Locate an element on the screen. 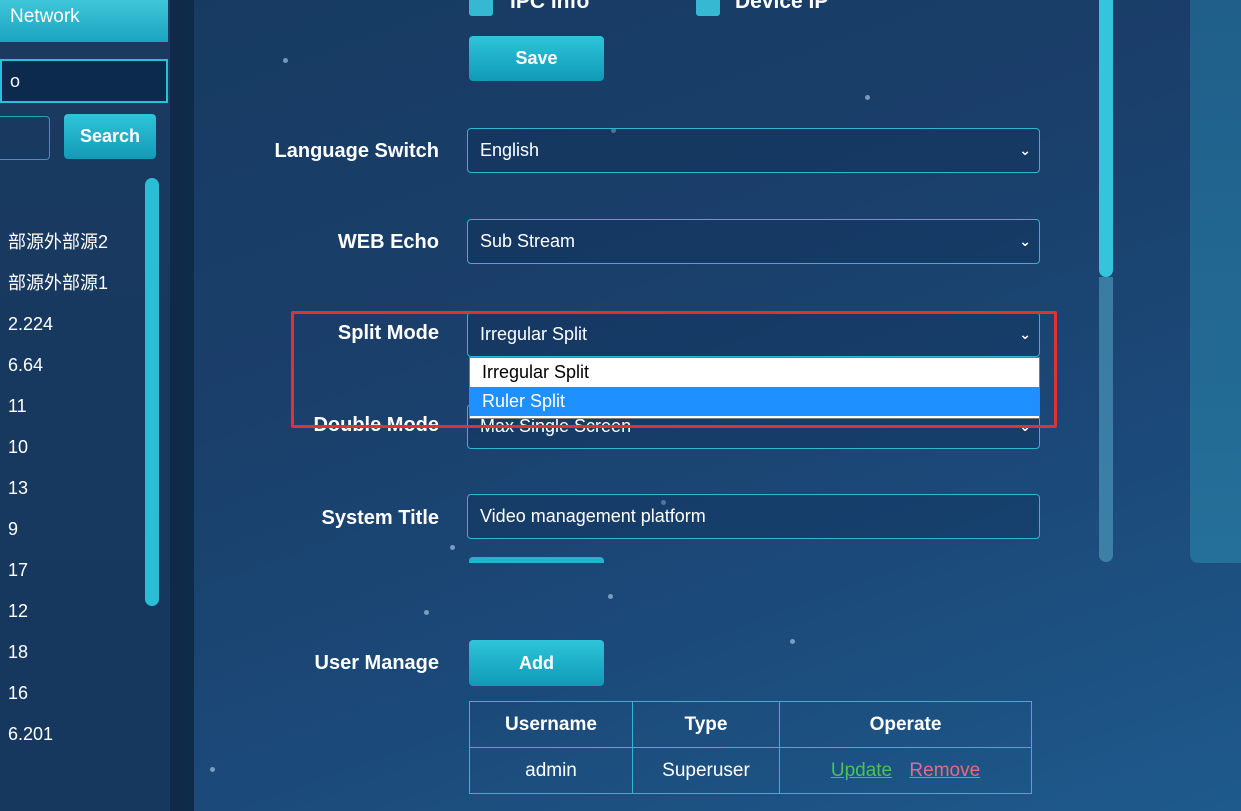  language-select: English ⌄ is located at coordinates (753, 150).